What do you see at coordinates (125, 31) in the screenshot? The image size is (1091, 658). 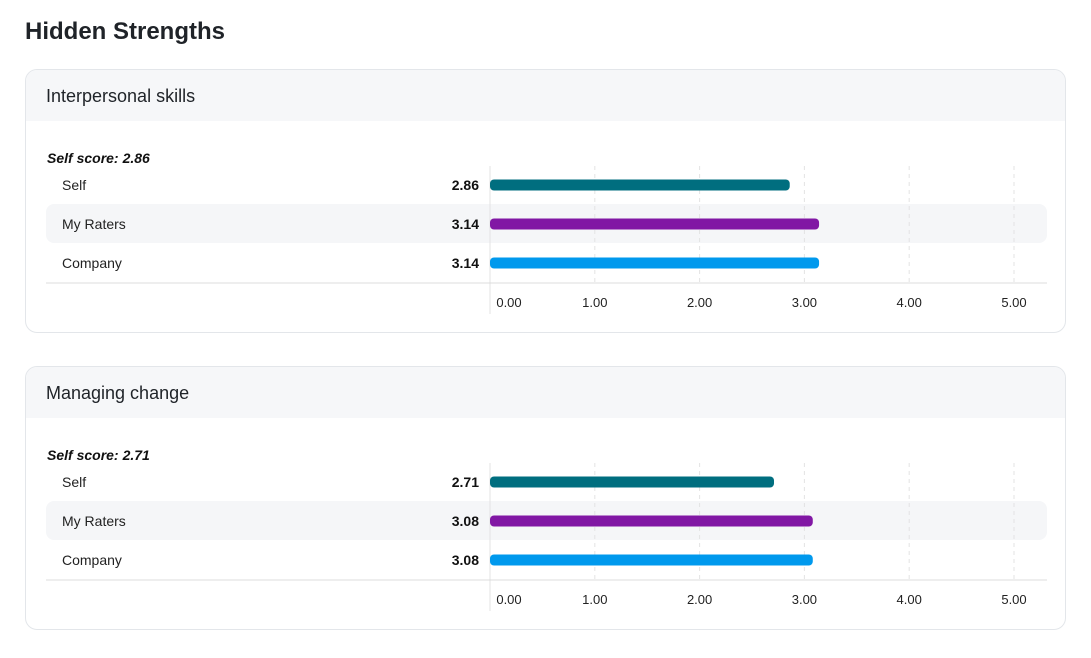 I see `page-title: Hidden Strengths` at bounding box center [125, 31].